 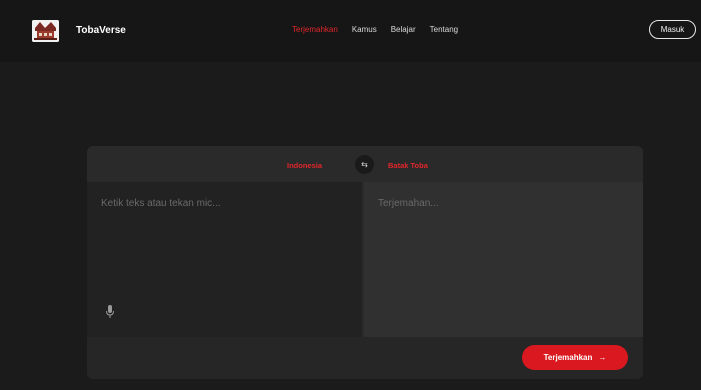 I want to click on mic-icon, so click(x=110, y=312).